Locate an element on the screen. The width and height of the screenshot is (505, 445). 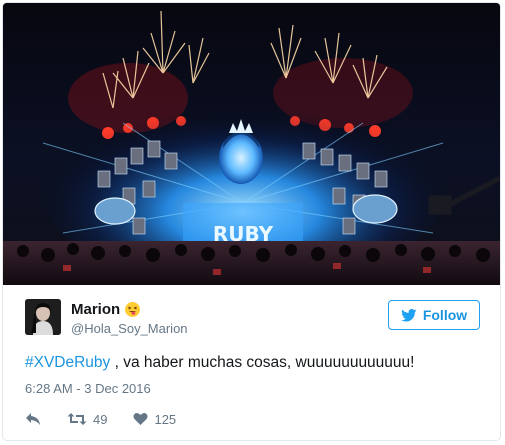
retweet-count: 49 is located at coordinates (100, 419).